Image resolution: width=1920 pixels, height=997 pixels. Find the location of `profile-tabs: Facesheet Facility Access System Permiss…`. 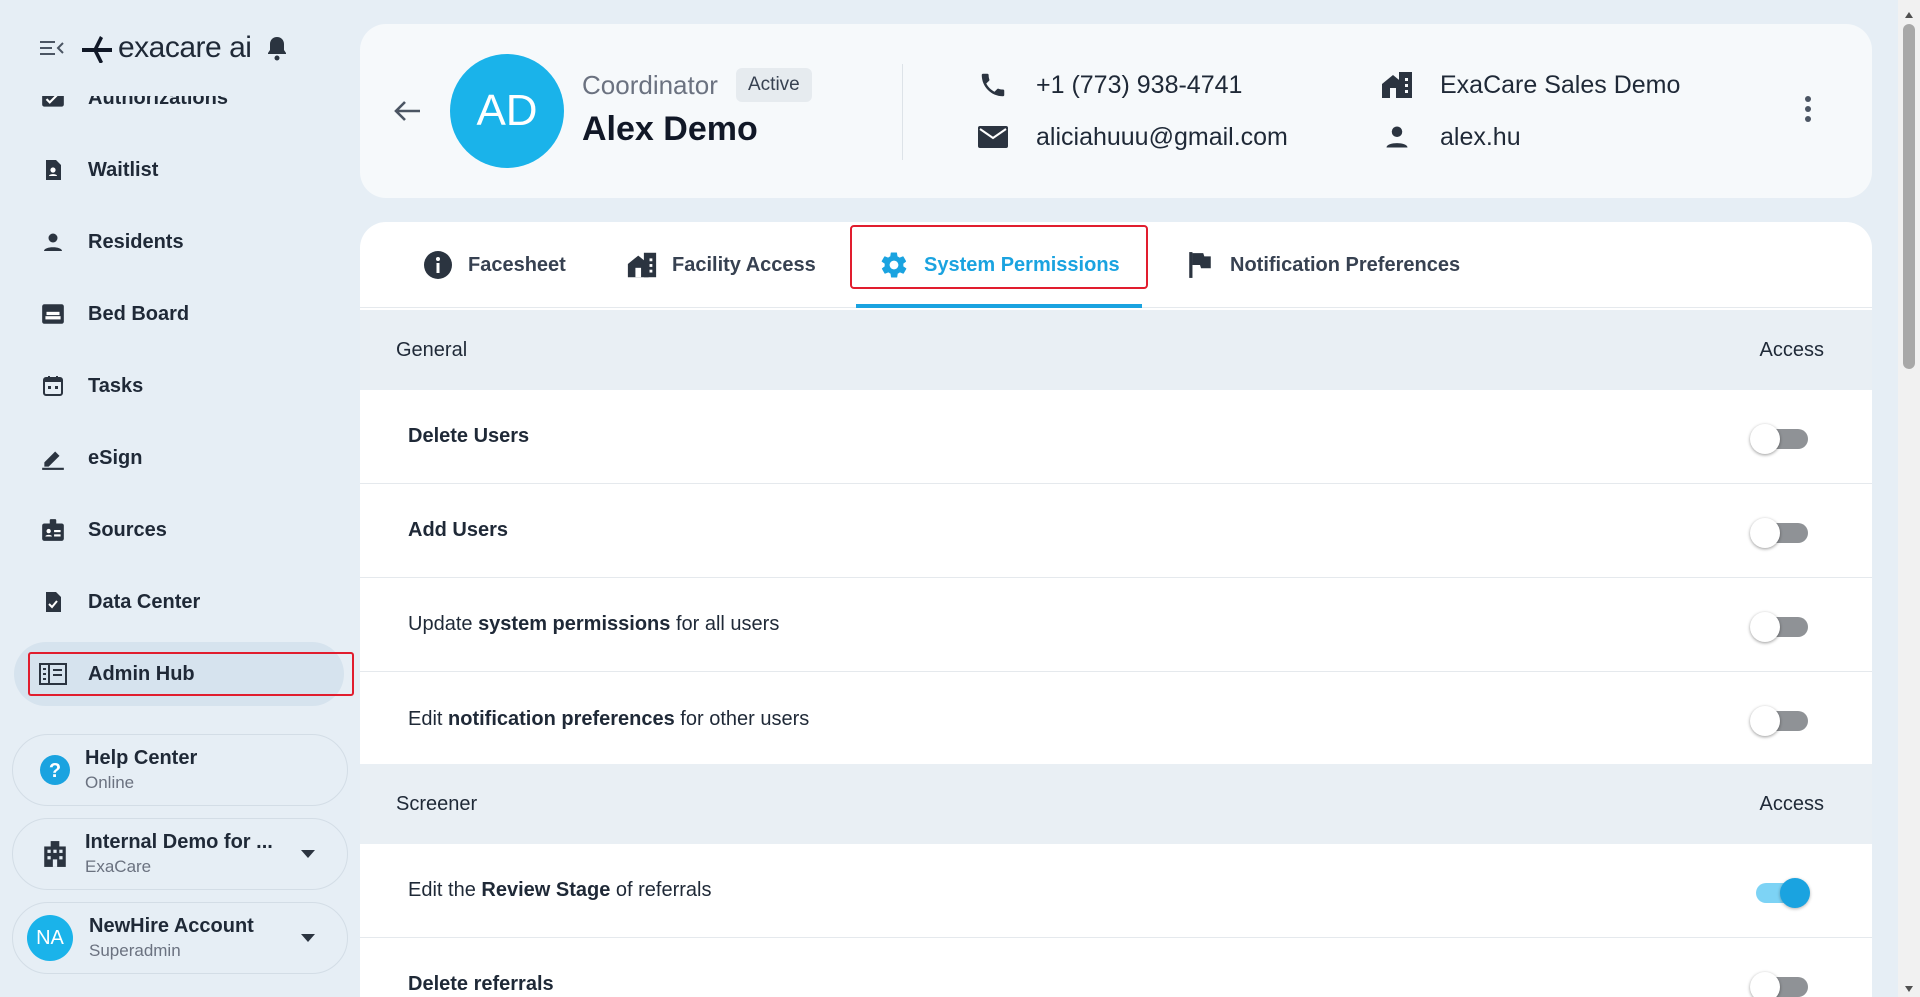

profile-tabs: Facesheet Facility Access System Permiss… is located at coordinates (1116, 265).